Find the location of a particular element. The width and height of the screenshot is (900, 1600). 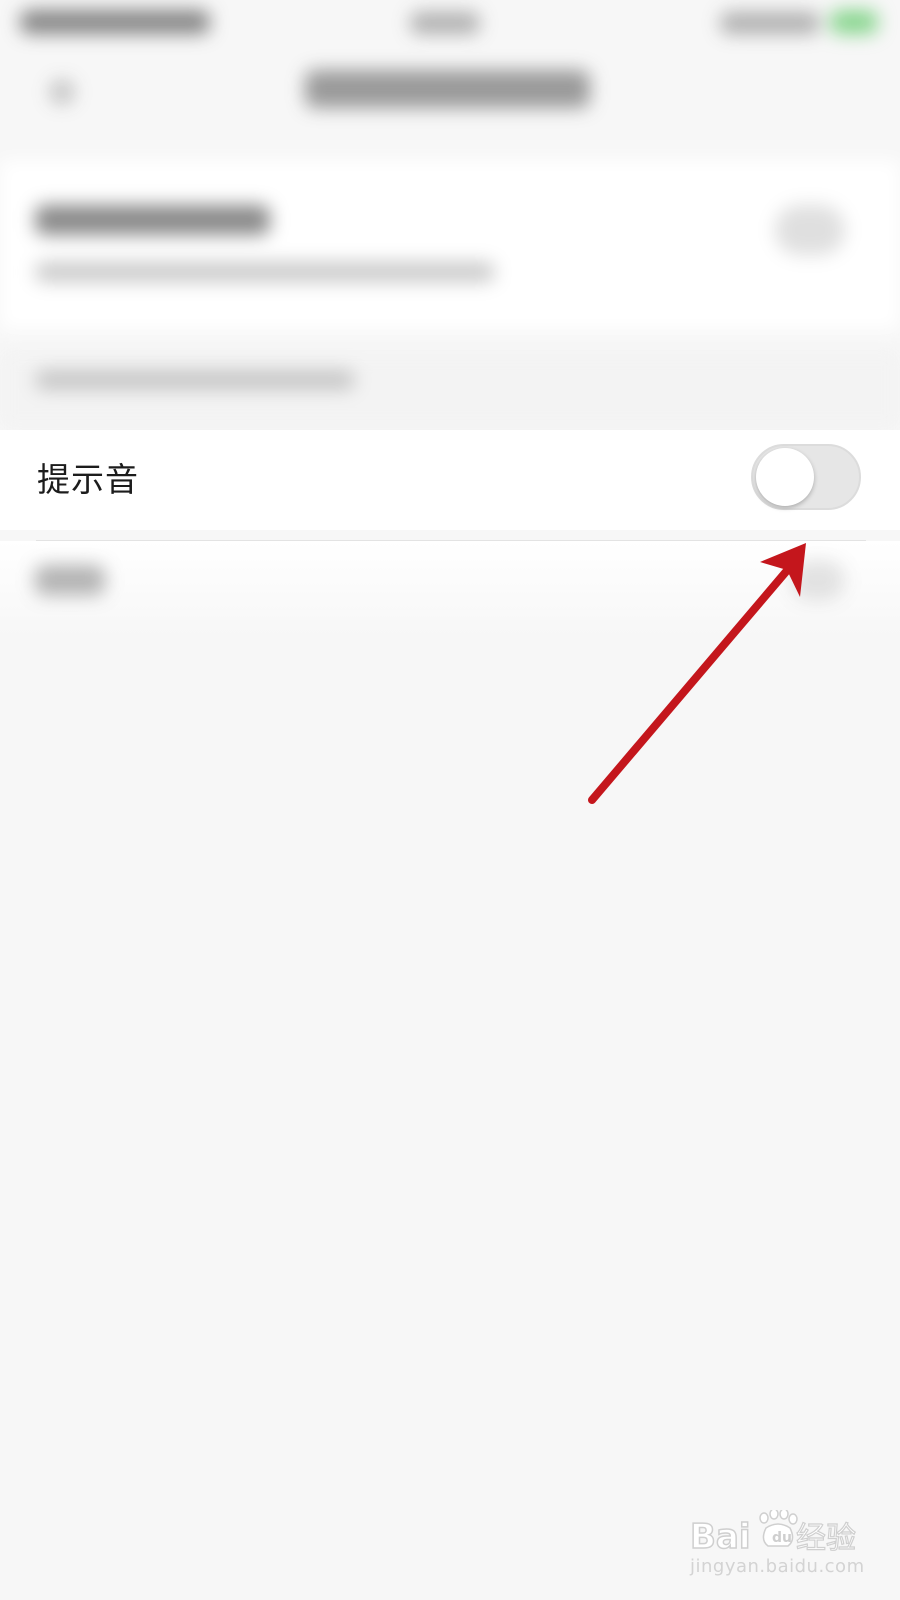

baidu-jingyan-watermark: Bai du 经验 jingyan.baidu.com is located at coordinates (785, 1545).